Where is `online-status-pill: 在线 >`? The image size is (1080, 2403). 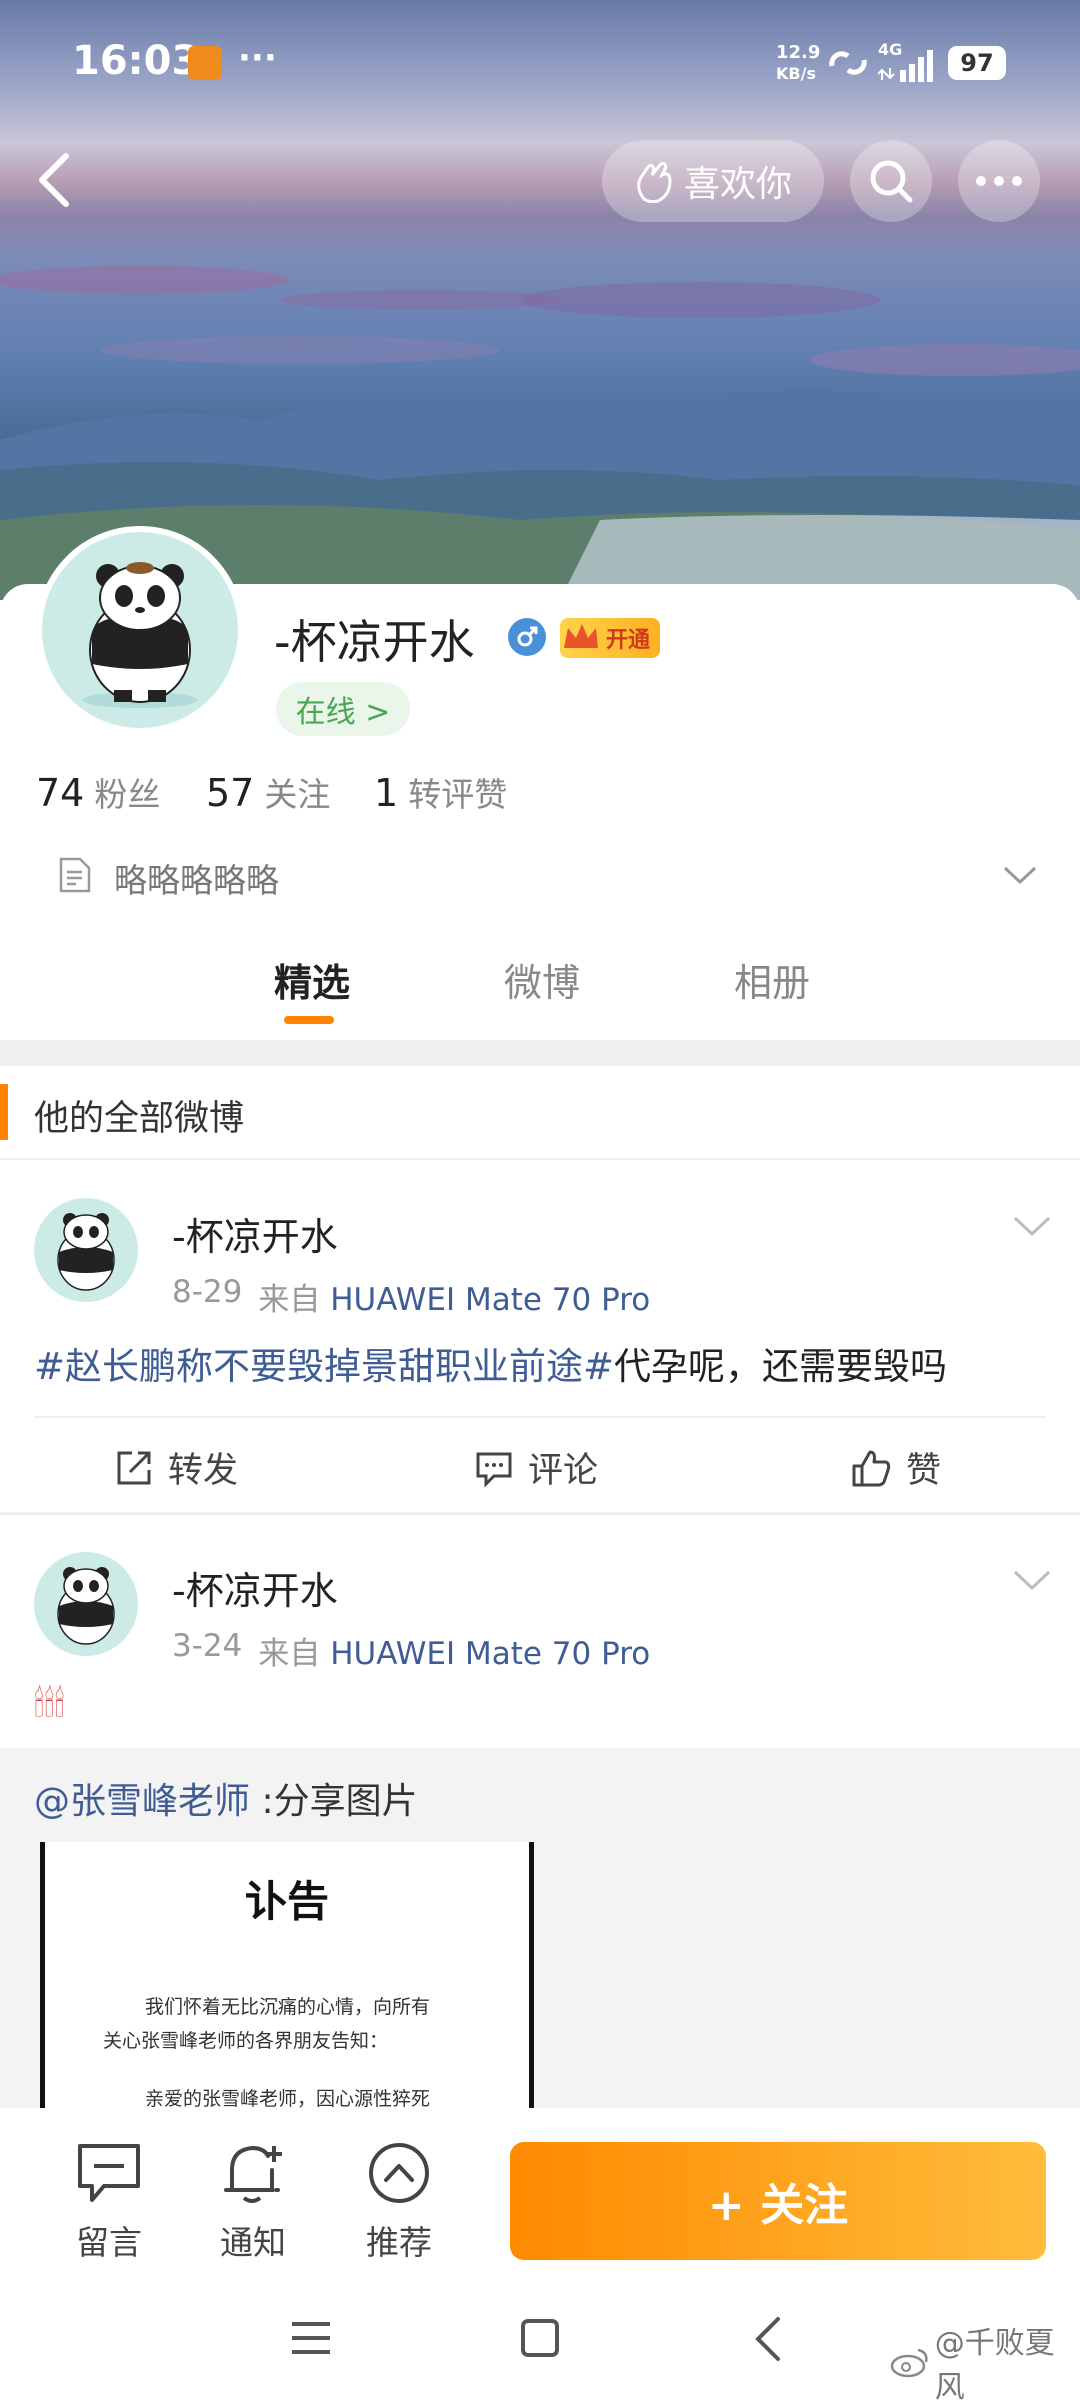
online-status-pill: 在线 > is located at coordinates (343, 709).